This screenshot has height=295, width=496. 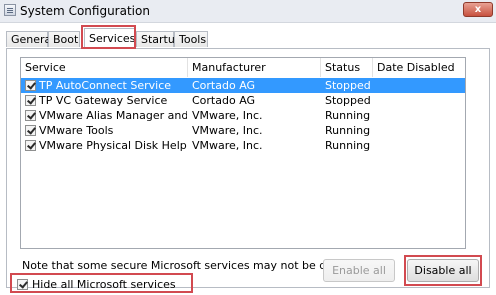 What do you see at coordinates (109, 38) in the screenshot?
I see `tab-services: Services` at bounding box center [109, 38].